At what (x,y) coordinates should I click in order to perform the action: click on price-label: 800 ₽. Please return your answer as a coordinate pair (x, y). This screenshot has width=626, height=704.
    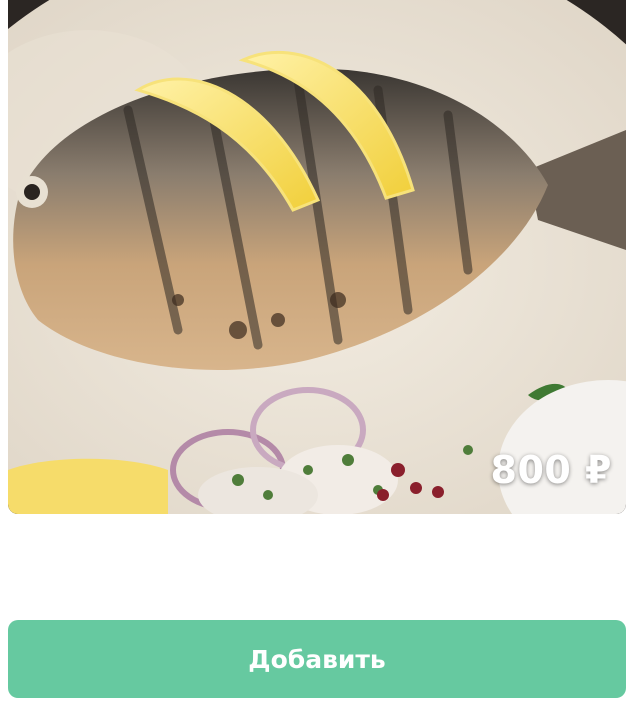
    Looking at the image, I should click on (551, 470).